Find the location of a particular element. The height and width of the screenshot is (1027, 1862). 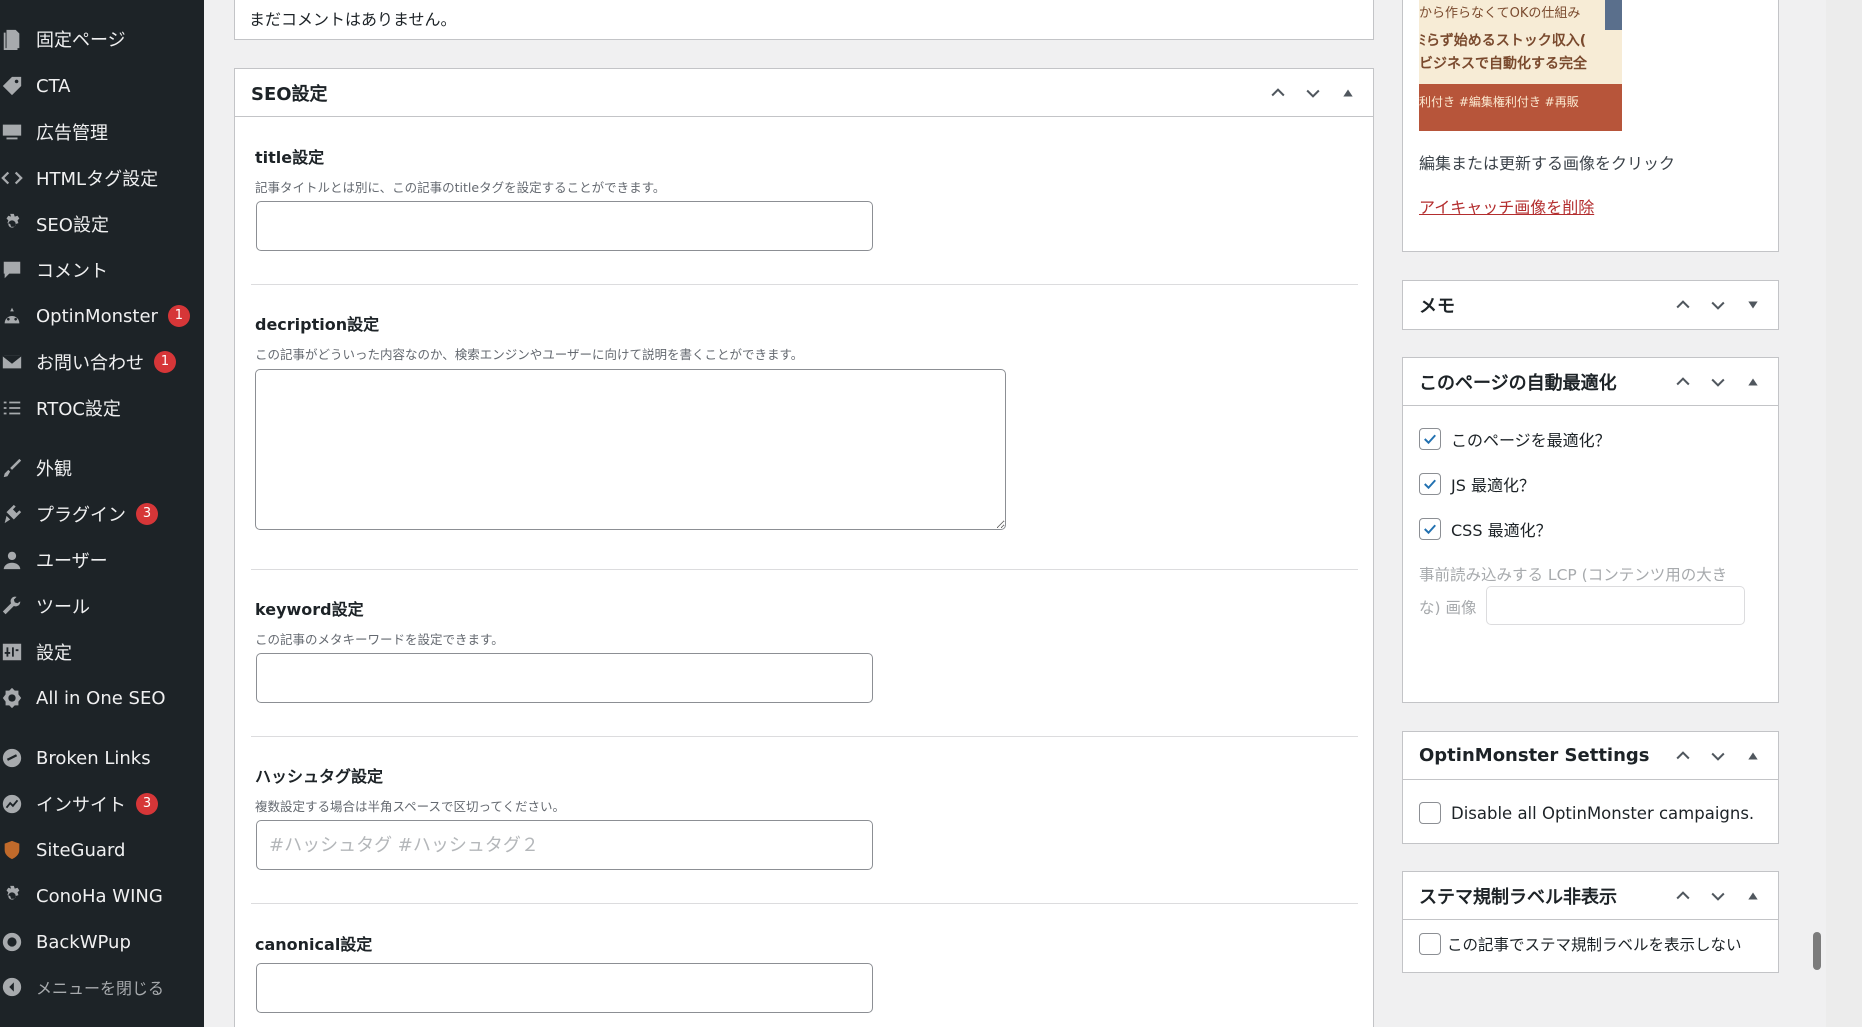

optimize-js-checkbox is located at coordinates (1430, 484).